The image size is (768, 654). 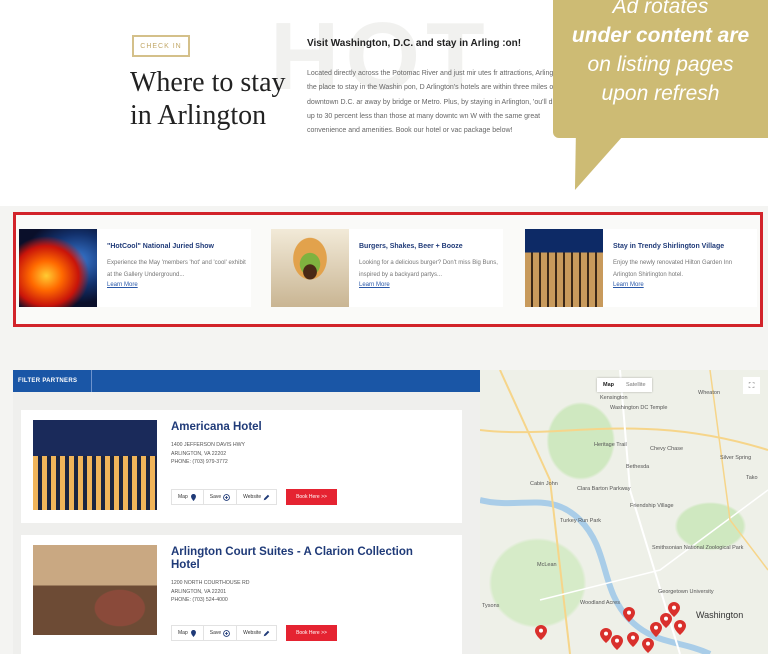 I want to click on map-type-toggle: Map Satellite, so click(x=624, y=385).